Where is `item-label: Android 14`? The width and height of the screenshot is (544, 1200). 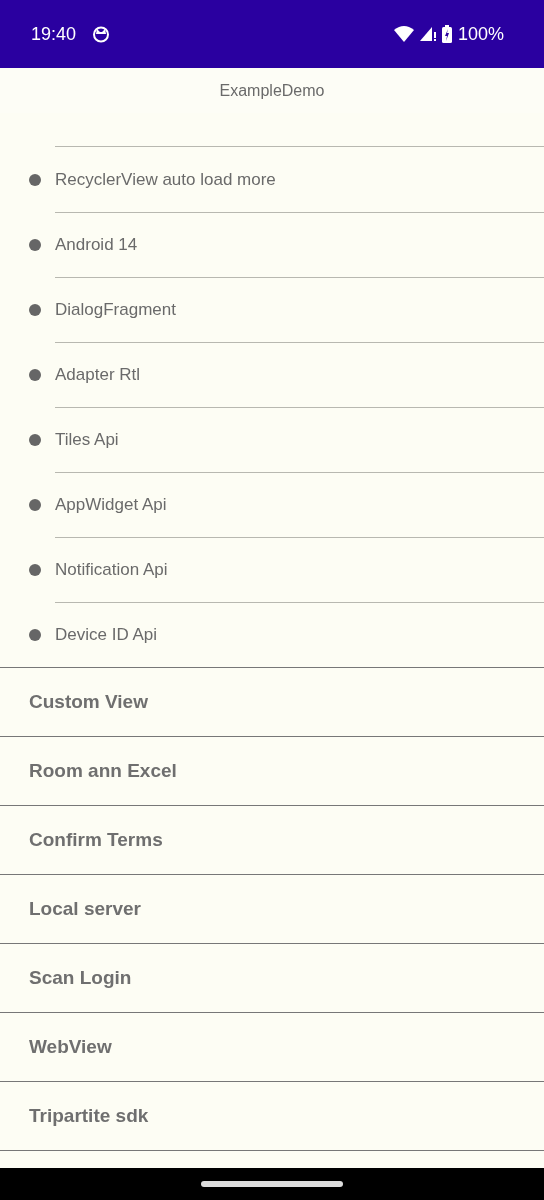 item-label: Android 14 is located at coordinates (96, 244).